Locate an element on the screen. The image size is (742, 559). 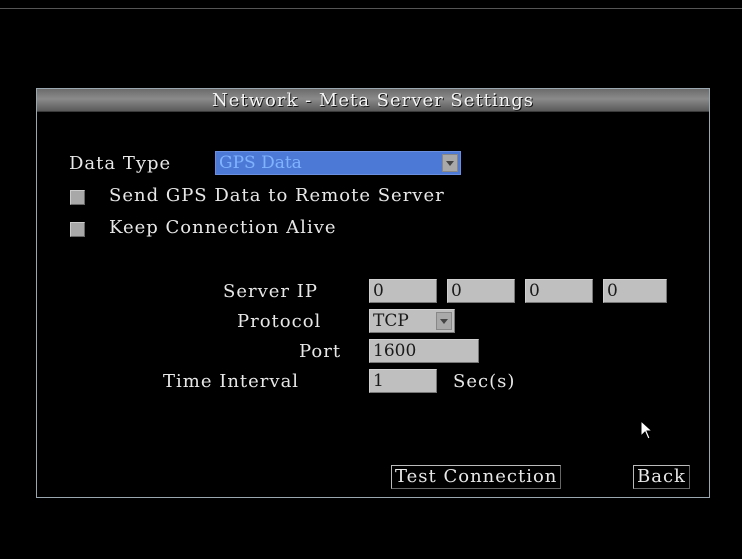
top-divider is located at coordinates (371, 8).